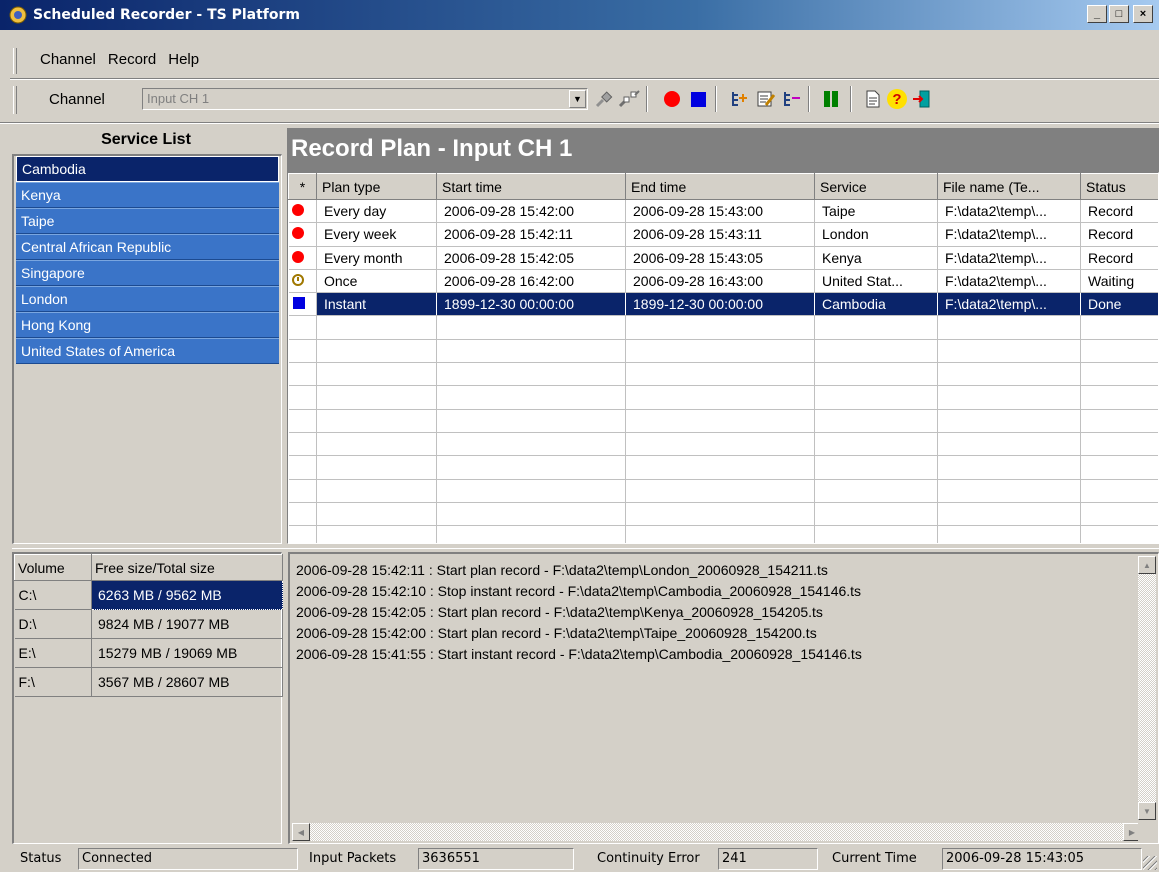  What do you see at coordinates (716, 832) in the screenshot?
I see `log-horizontal-scrollbar: ◀ ▶` at bounding box center [716, 832].